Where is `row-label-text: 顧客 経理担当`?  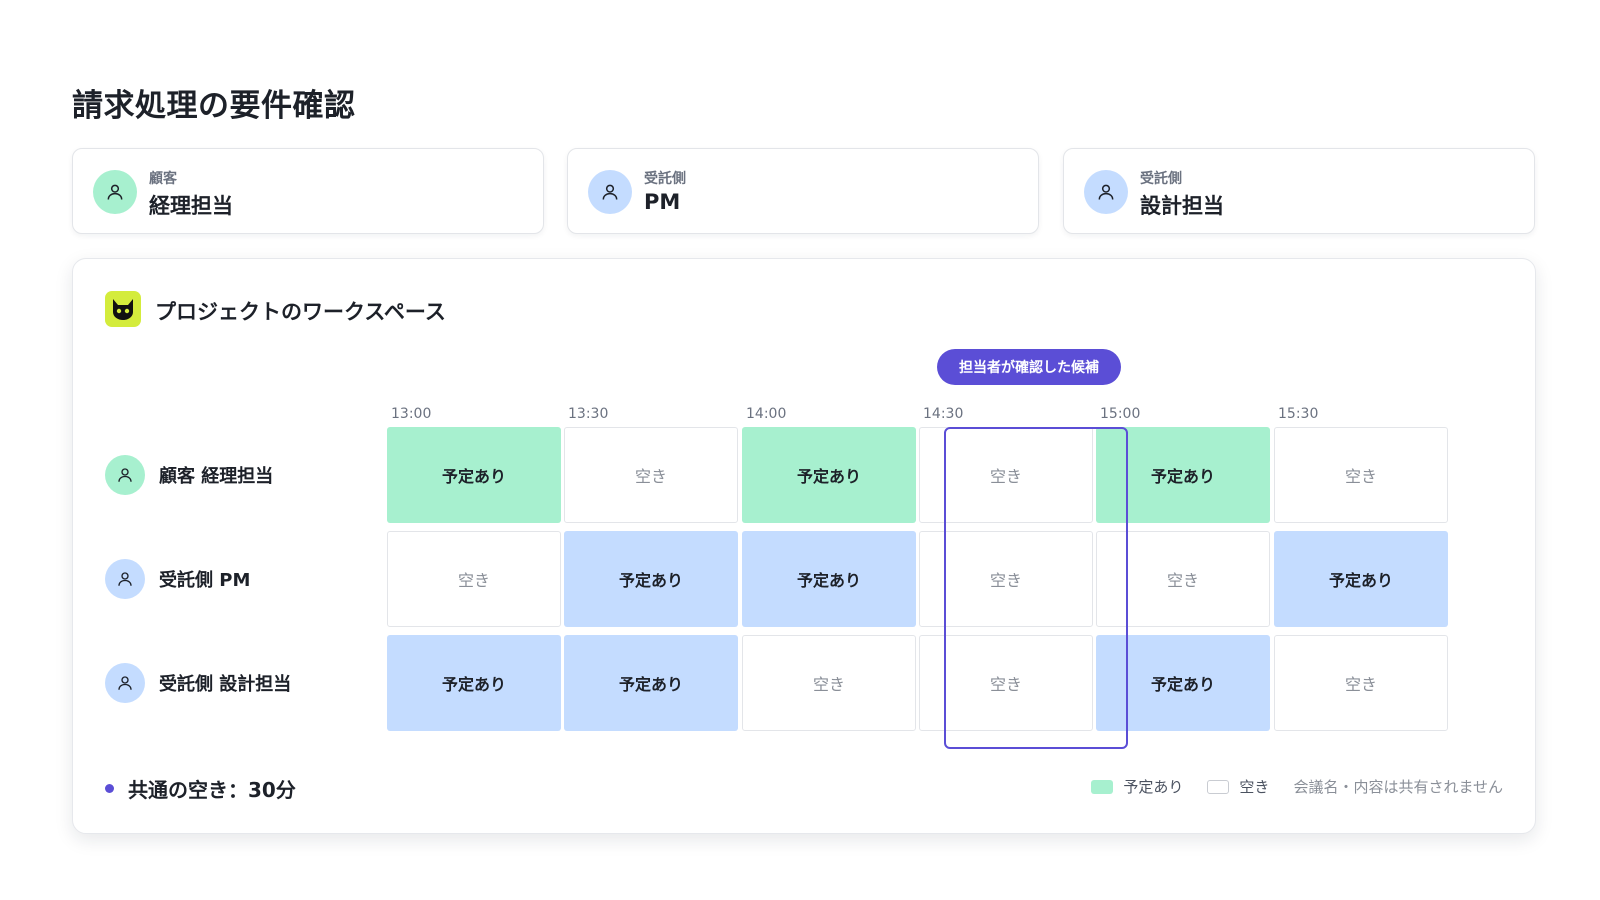
row-label-text: 顧客 経理担当 is located at coordinates (216, 476).